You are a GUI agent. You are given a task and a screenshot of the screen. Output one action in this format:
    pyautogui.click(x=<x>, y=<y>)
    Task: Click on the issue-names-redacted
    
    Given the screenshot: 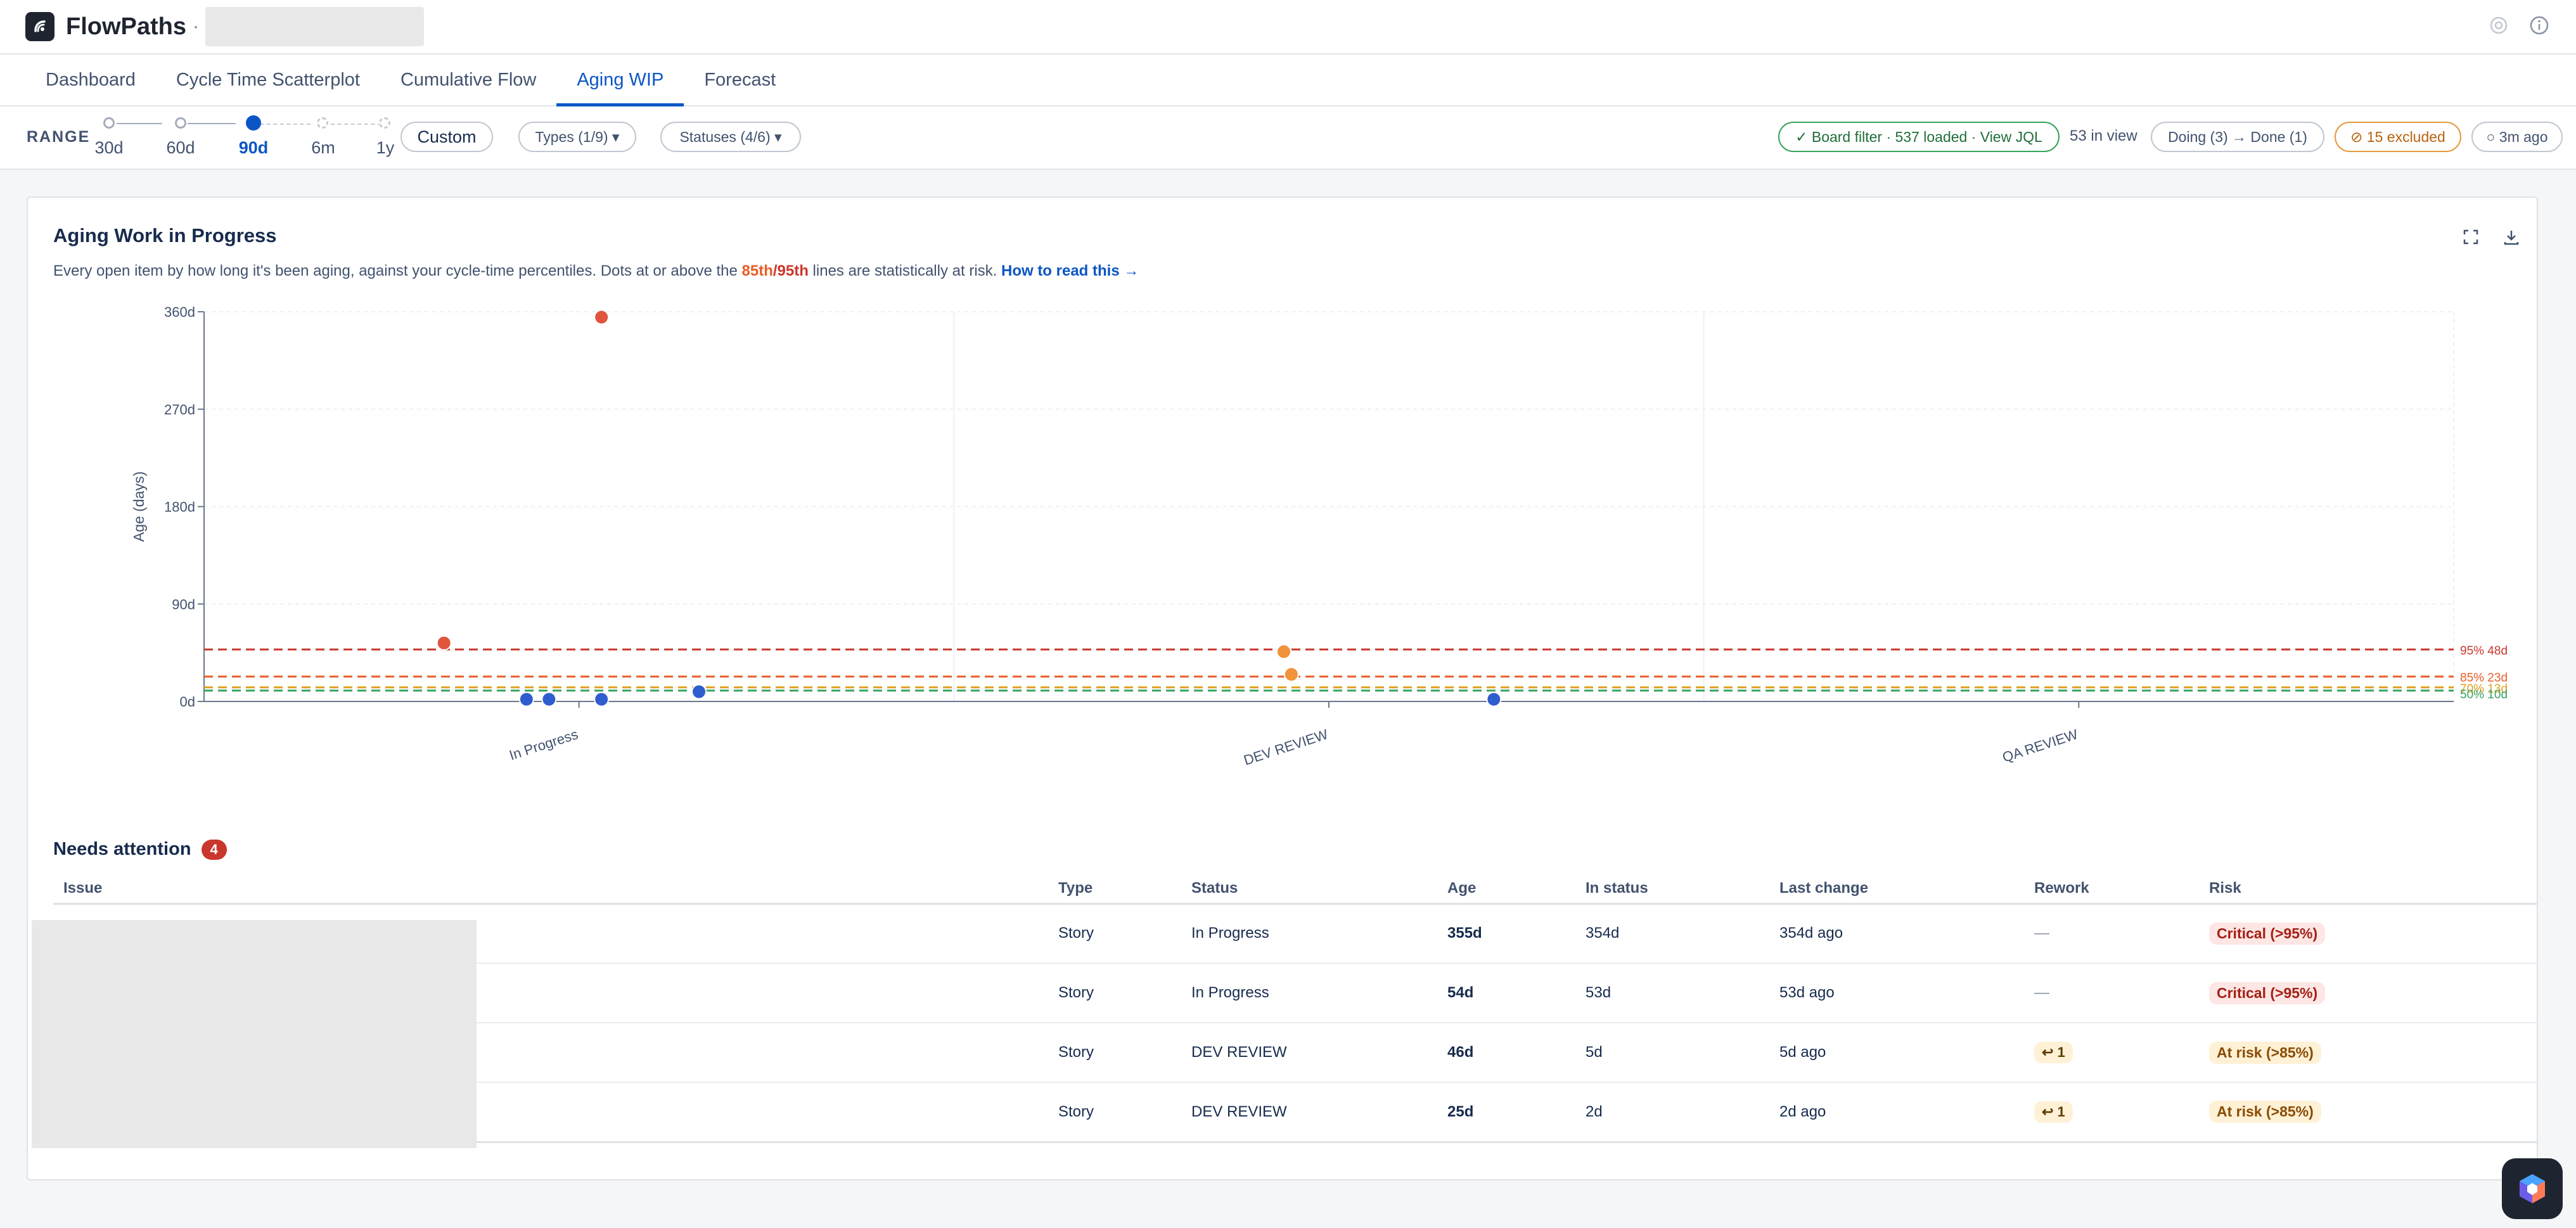 What is the action you would take?
    pyautogui.click(x=254, y=1034)
    